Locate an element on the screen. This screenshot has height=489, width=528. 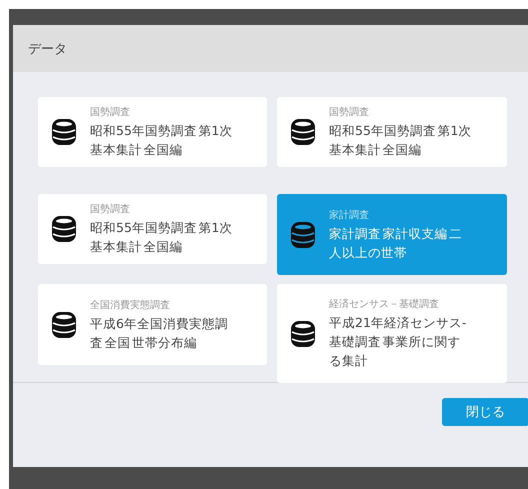
dataset-category: 経済センサス－基礎調査 is located at coordinates (384, 304).